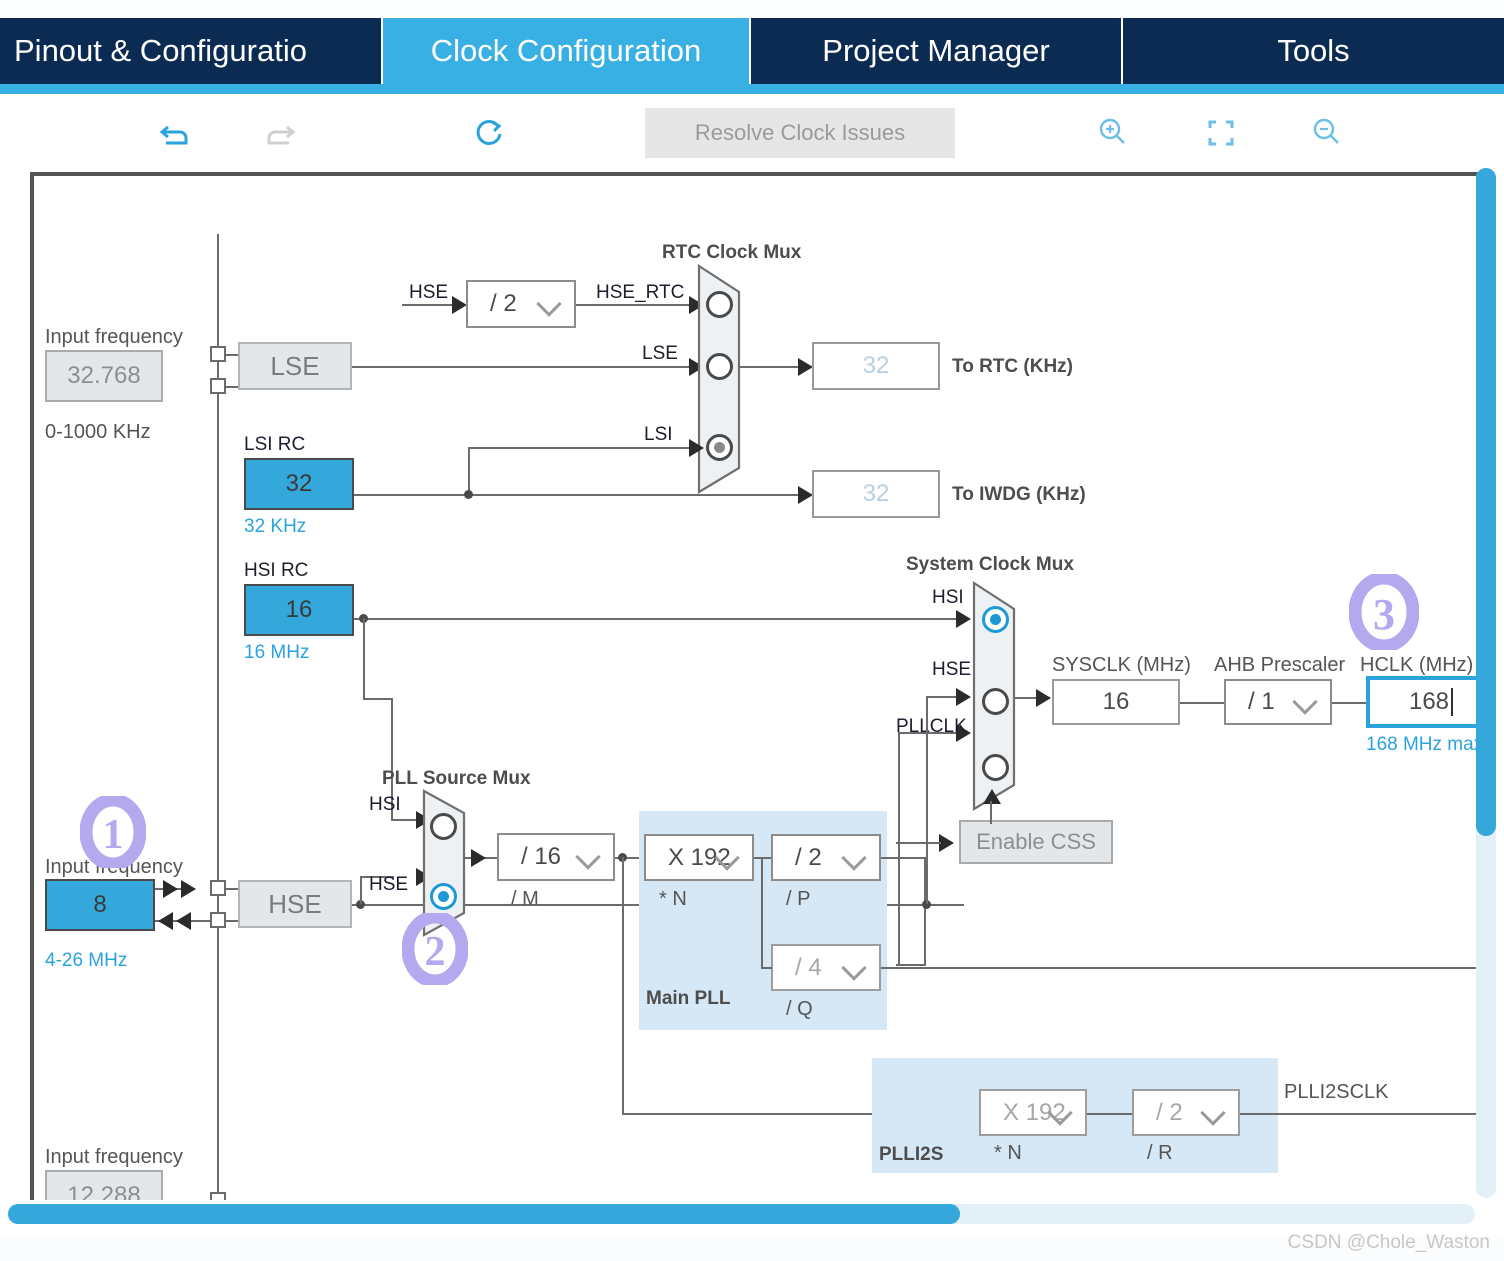  Describe the element at coordinates (299, 484) in the screenshot. I see `lsi-rc-value: 32` at that location.